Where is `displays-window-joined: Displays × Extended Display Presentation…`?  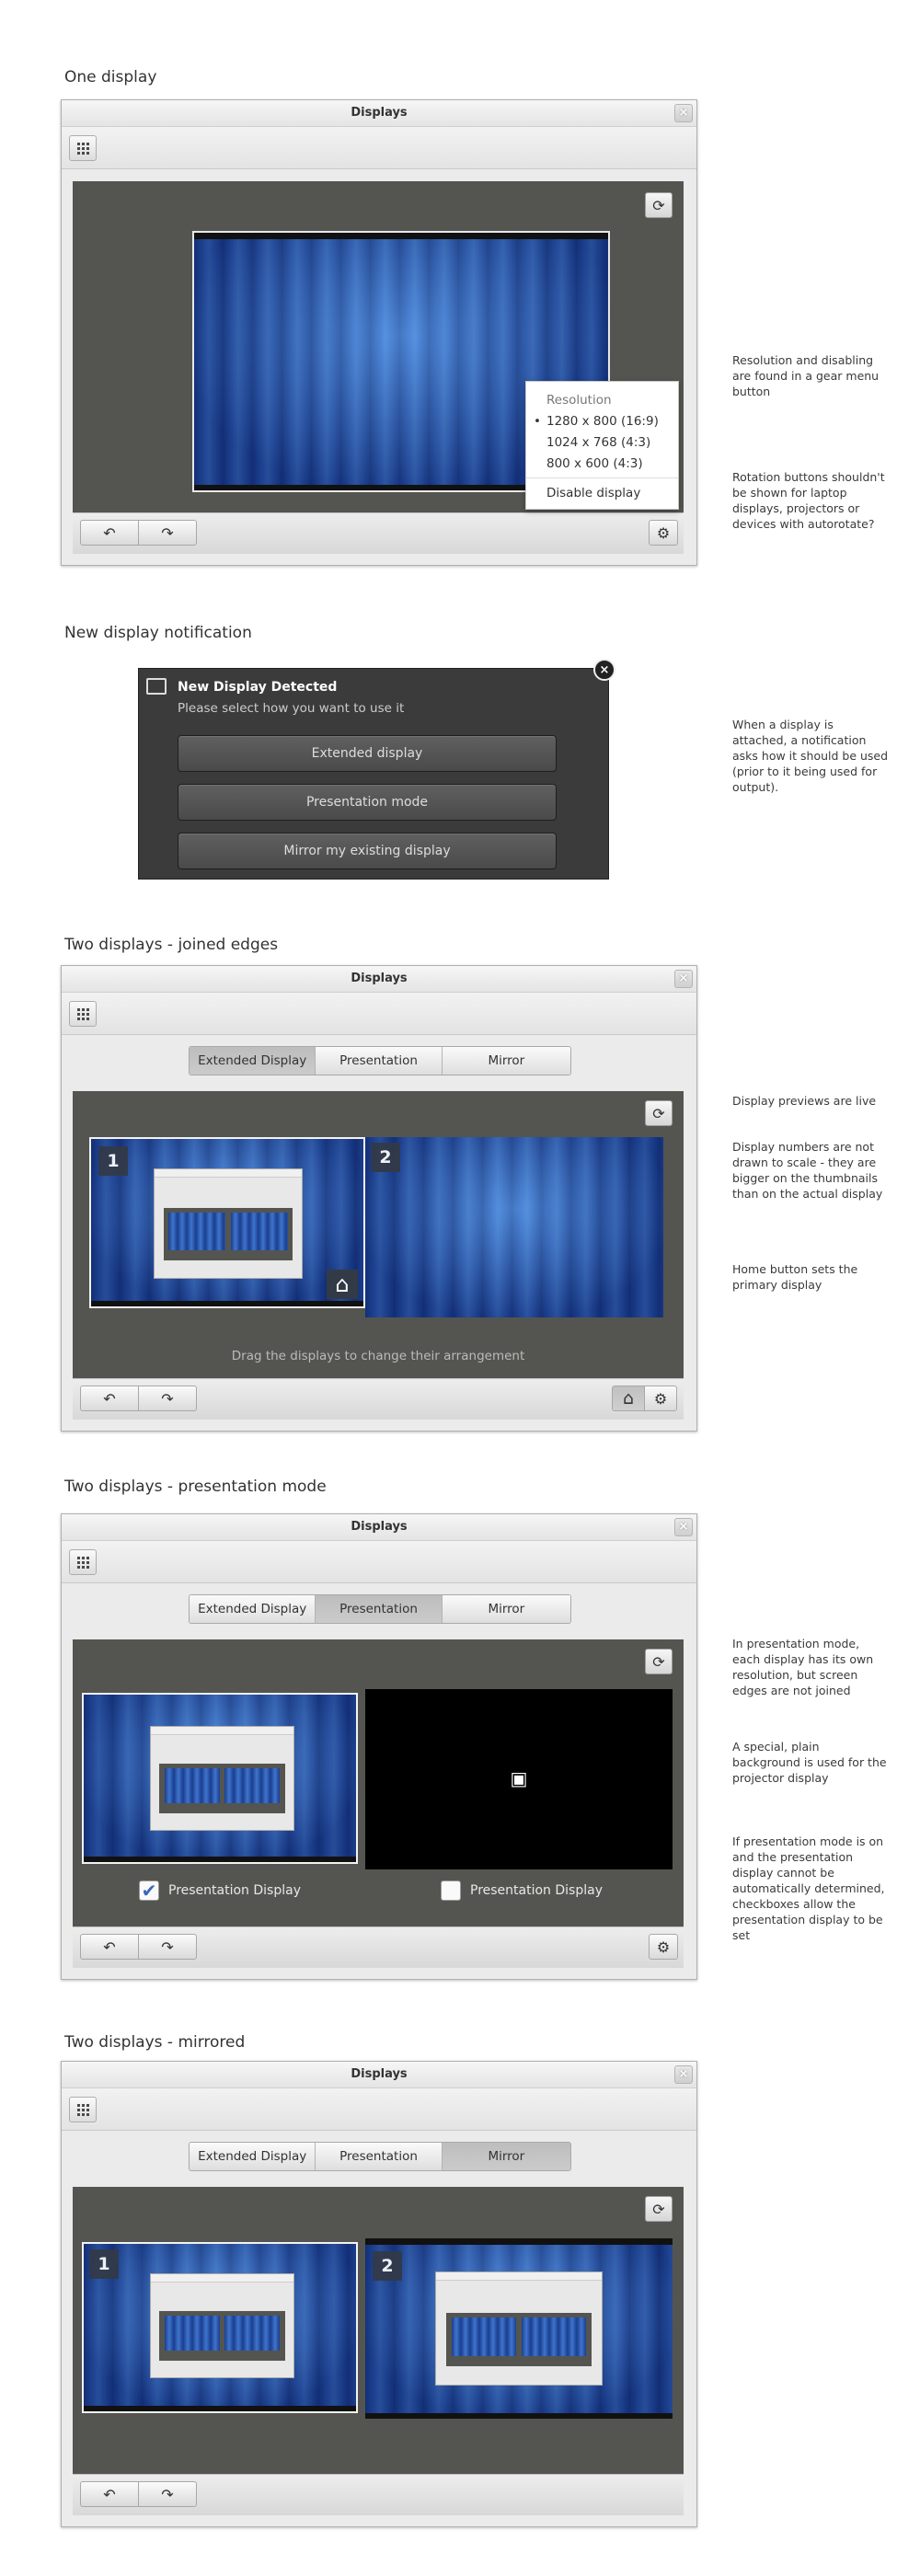
displays-window-joined: Displays × Extended Display Presentation… is located at coordinates (379, 1198).